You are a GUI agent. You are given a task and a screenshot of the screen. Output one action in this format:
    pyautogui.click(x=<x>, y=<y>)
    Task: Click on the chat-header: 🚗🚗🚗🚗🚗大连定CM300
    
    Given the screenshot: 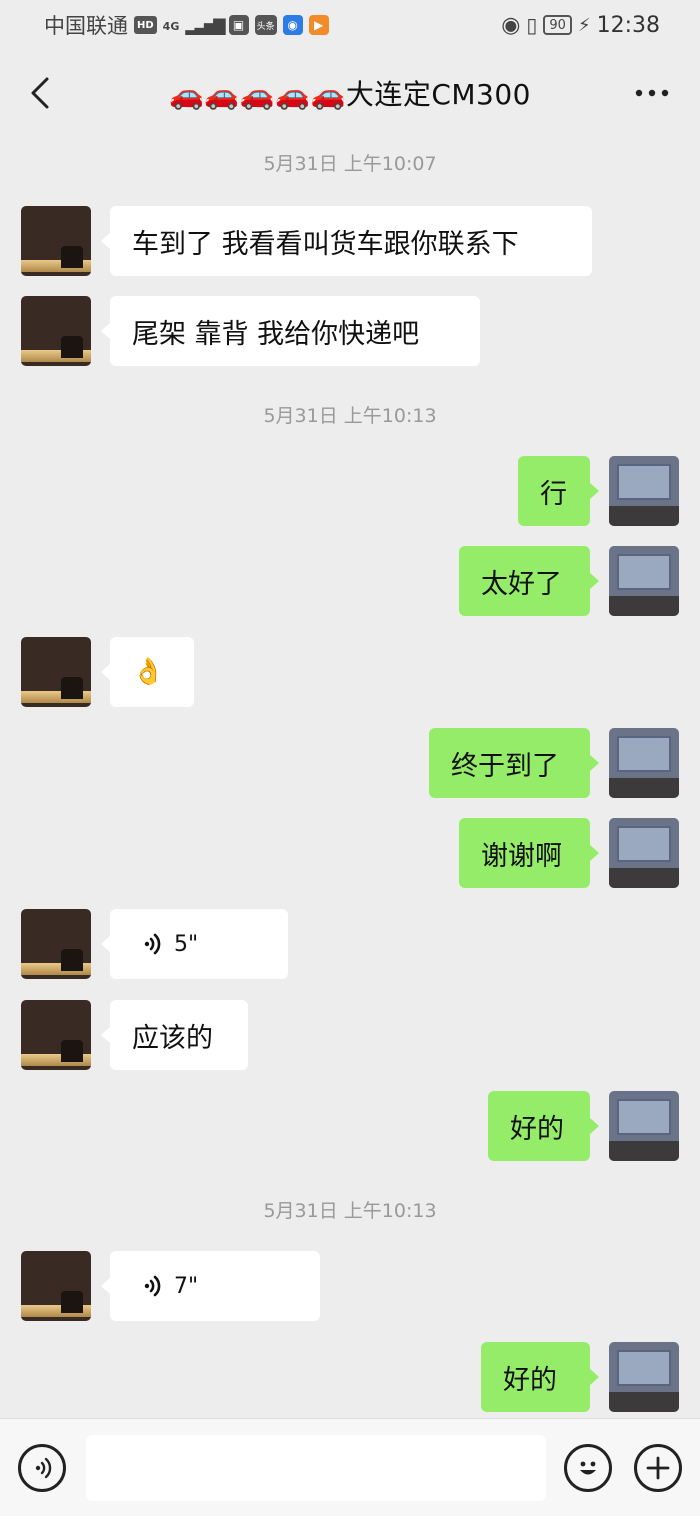 What is the action you would take?
    pyautogui.click(x=350, y=92)
    